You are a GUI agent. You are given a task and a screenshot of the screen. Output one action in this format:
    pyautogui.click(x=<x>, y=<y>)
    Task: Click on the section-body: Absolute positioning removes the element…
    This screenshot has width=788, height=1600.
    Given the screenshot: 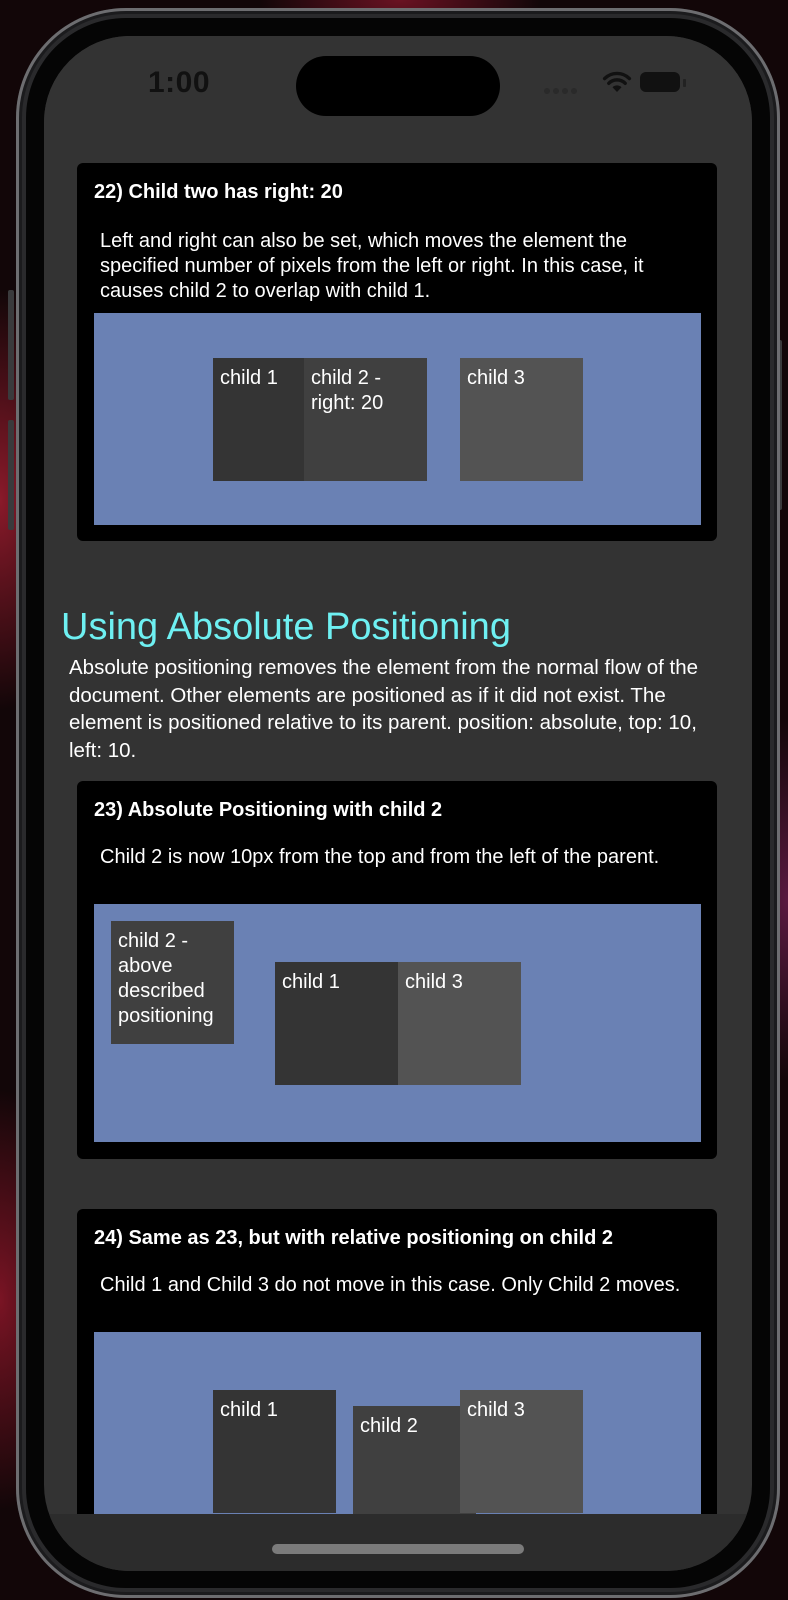 What is the action you would take?
    pyautogui.click(x=383, y=709)
    